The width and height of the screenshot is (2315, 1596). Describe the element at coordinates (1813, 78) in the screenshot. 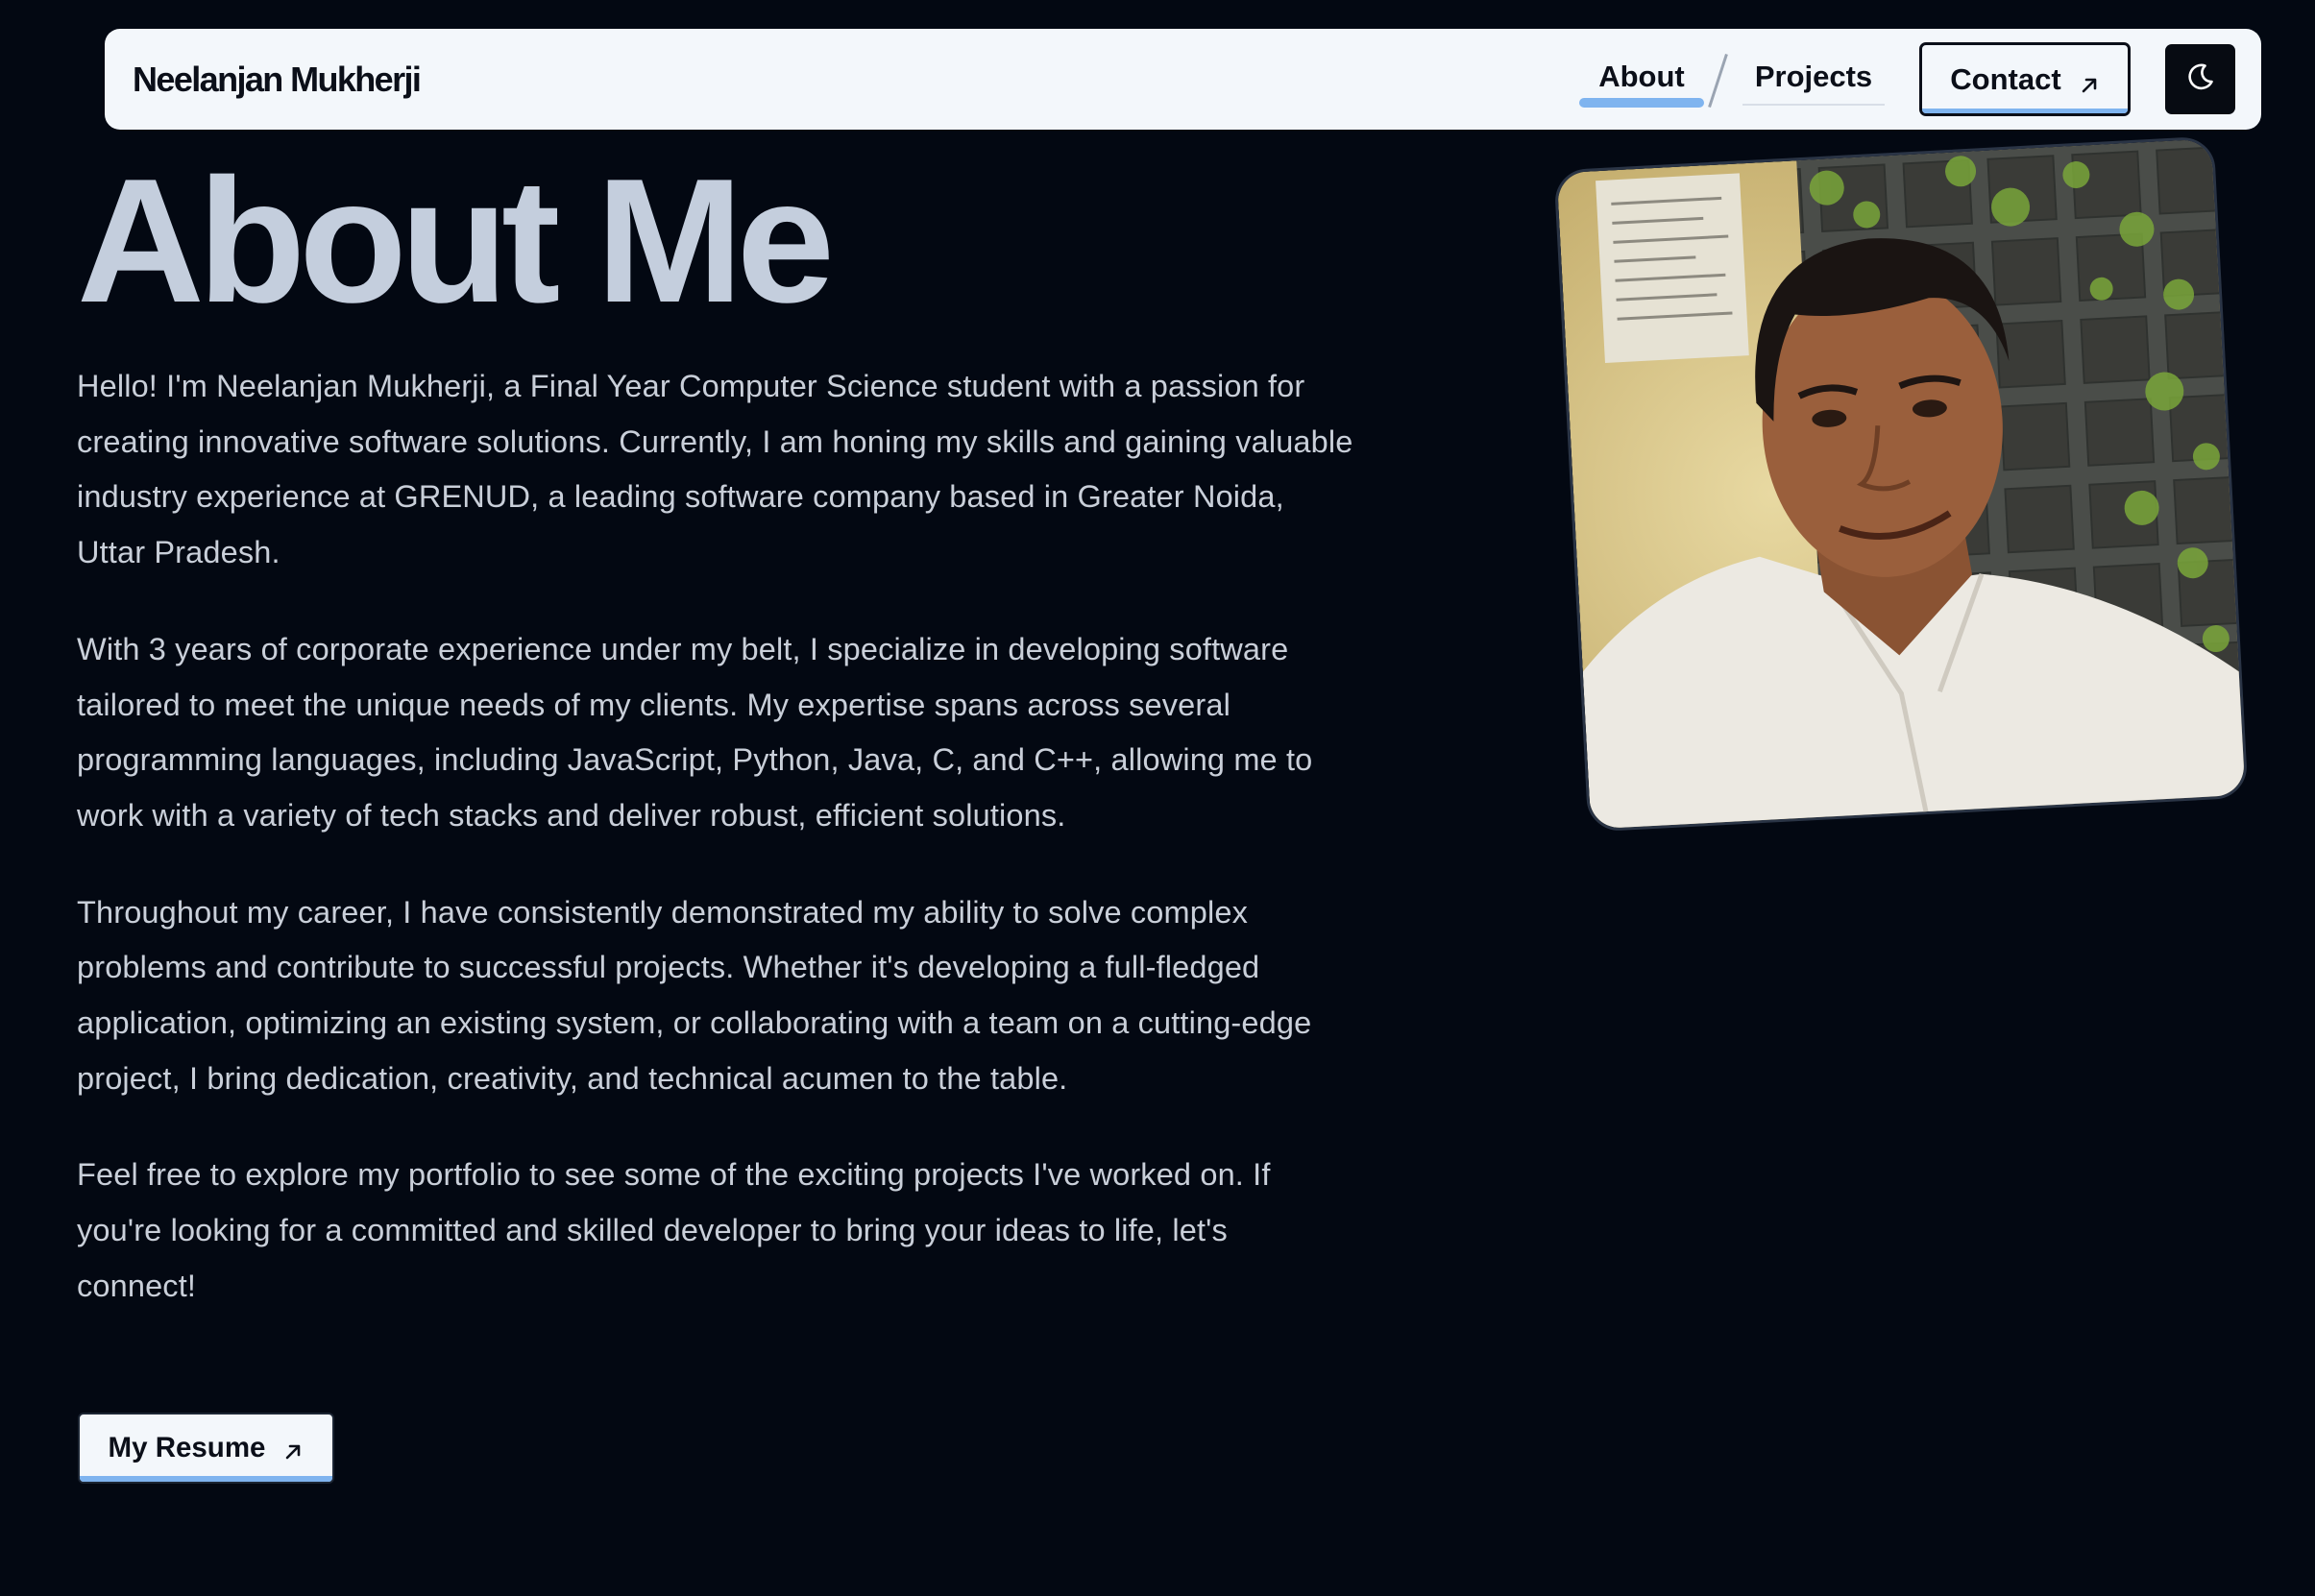

I see `nav-link-projects: Projects` at that location.